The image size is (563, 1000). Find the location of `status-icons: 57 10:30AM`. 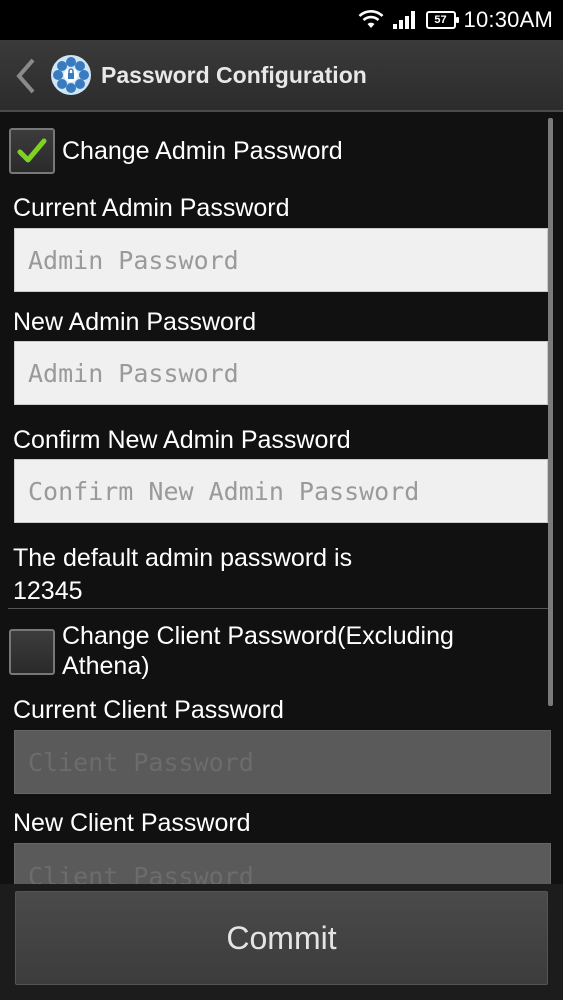

status-icons: 57 10:30AM is located at coordinates (455, 20).